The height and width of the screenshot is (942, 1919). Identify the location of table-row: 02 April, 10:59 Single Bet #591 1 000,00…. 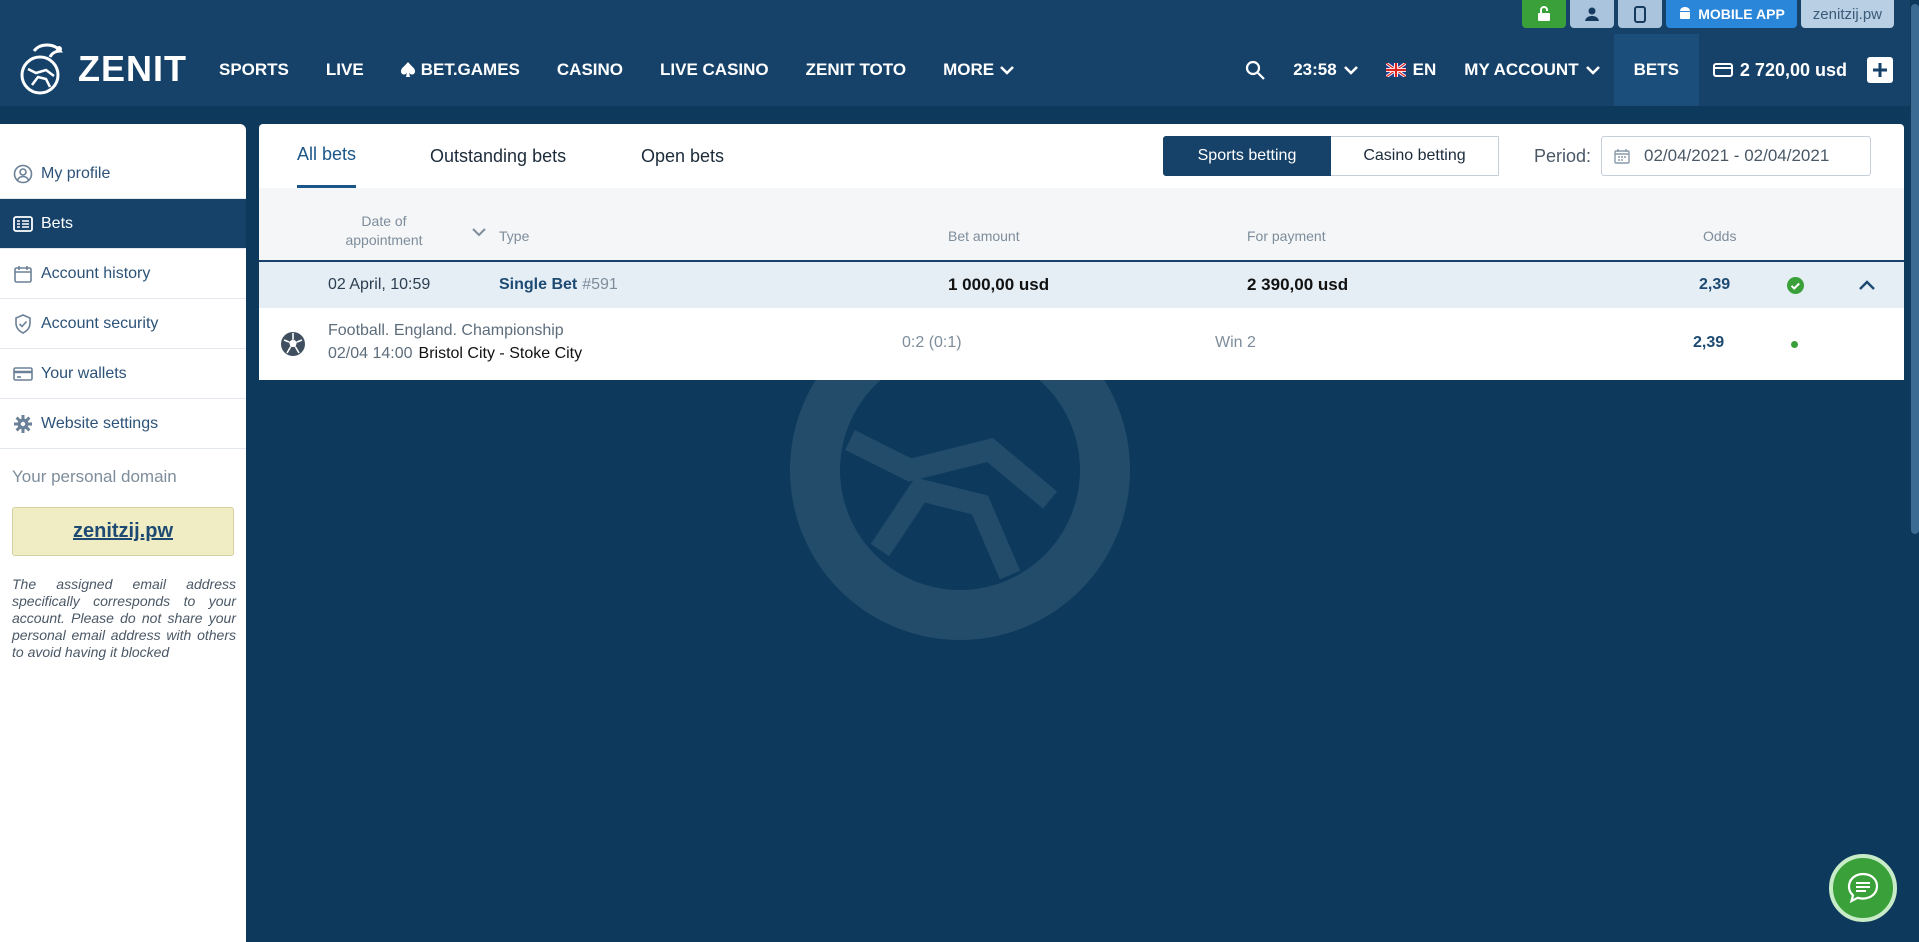
(1081, 285).